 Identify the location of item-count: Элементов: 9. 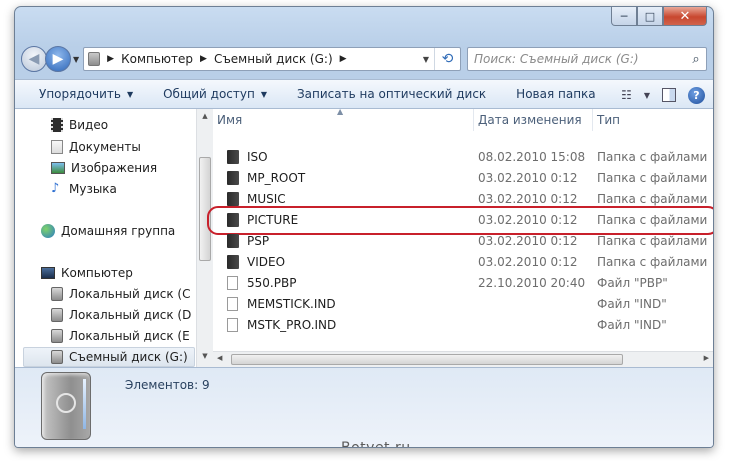
(167, 385).